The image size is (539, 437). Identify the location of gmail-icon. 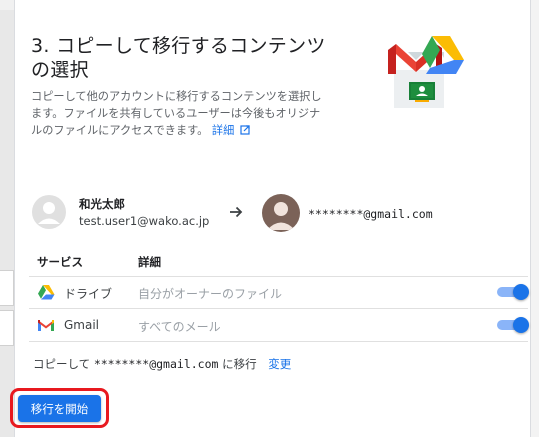
(46, 325).